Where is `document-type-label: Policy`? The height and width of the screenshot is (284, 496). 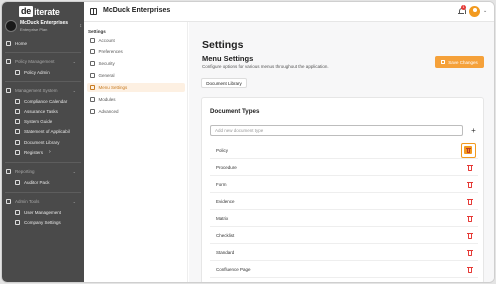 document-type-label: Policy is located at coordinates (222, 150).